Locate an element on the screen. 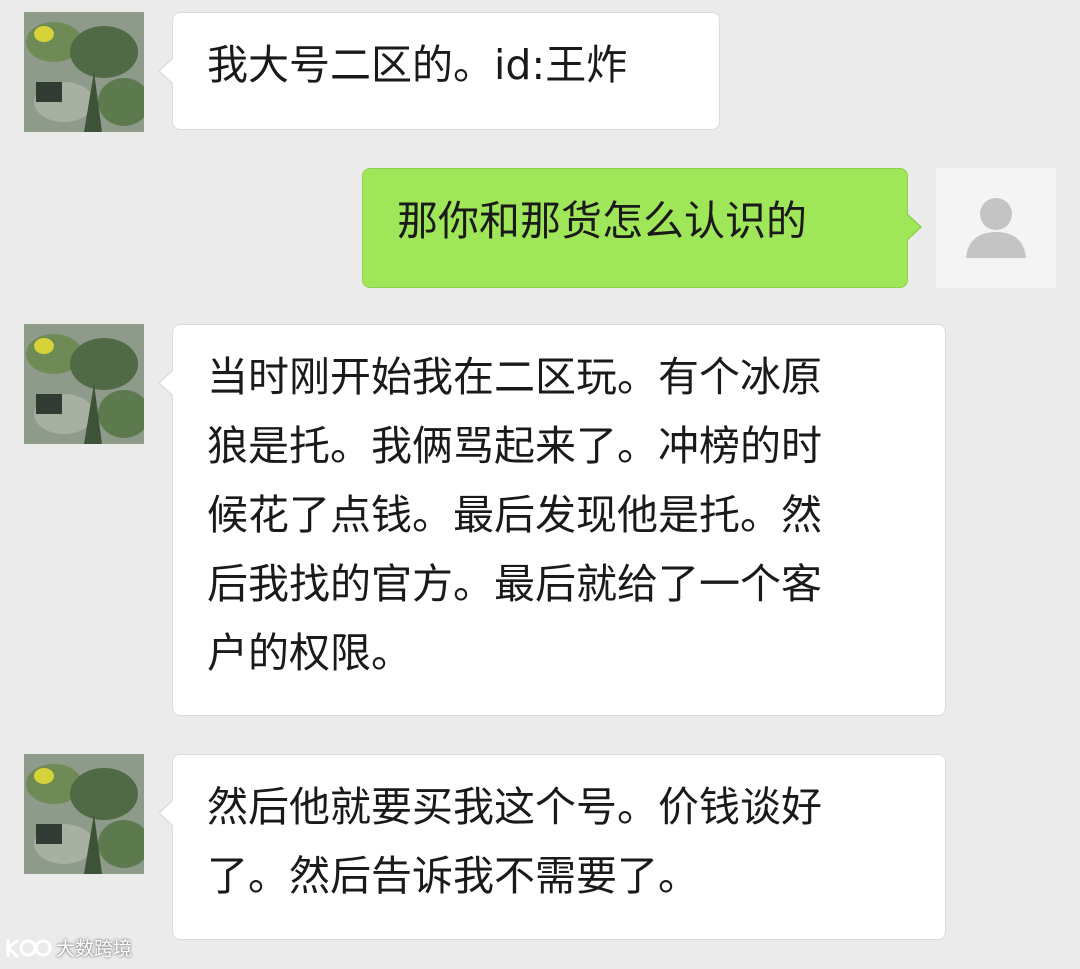 The image size is (1080, 969). outgoing-message-bubble: 那你和那货怎么认识的 is located at coordinates (642, 228).